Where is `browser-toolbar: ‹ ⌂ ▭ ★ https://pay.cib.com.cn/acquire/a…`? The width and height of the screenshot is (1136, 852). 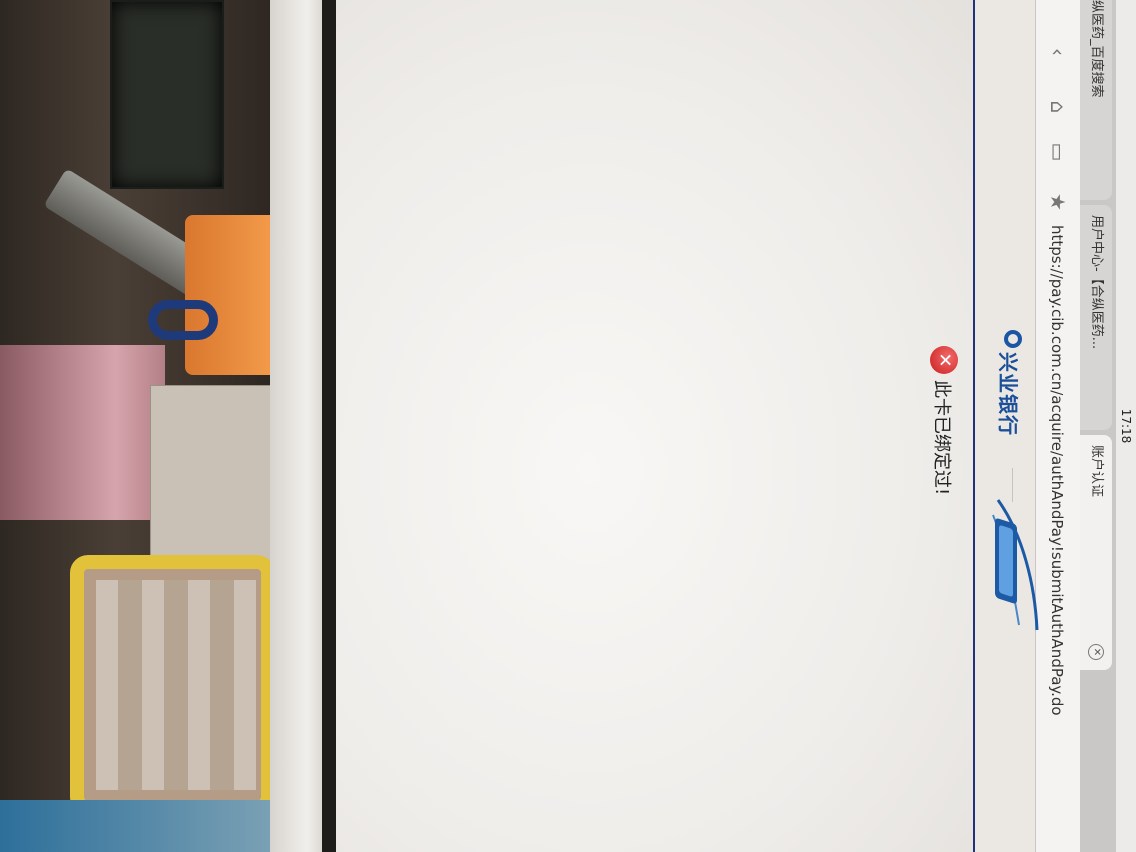
browser-toolbar: ‹ ⌂ ▭ ★ https://pay.cib.com.cn/acquire/a… is located at coordinates (1057, 426).